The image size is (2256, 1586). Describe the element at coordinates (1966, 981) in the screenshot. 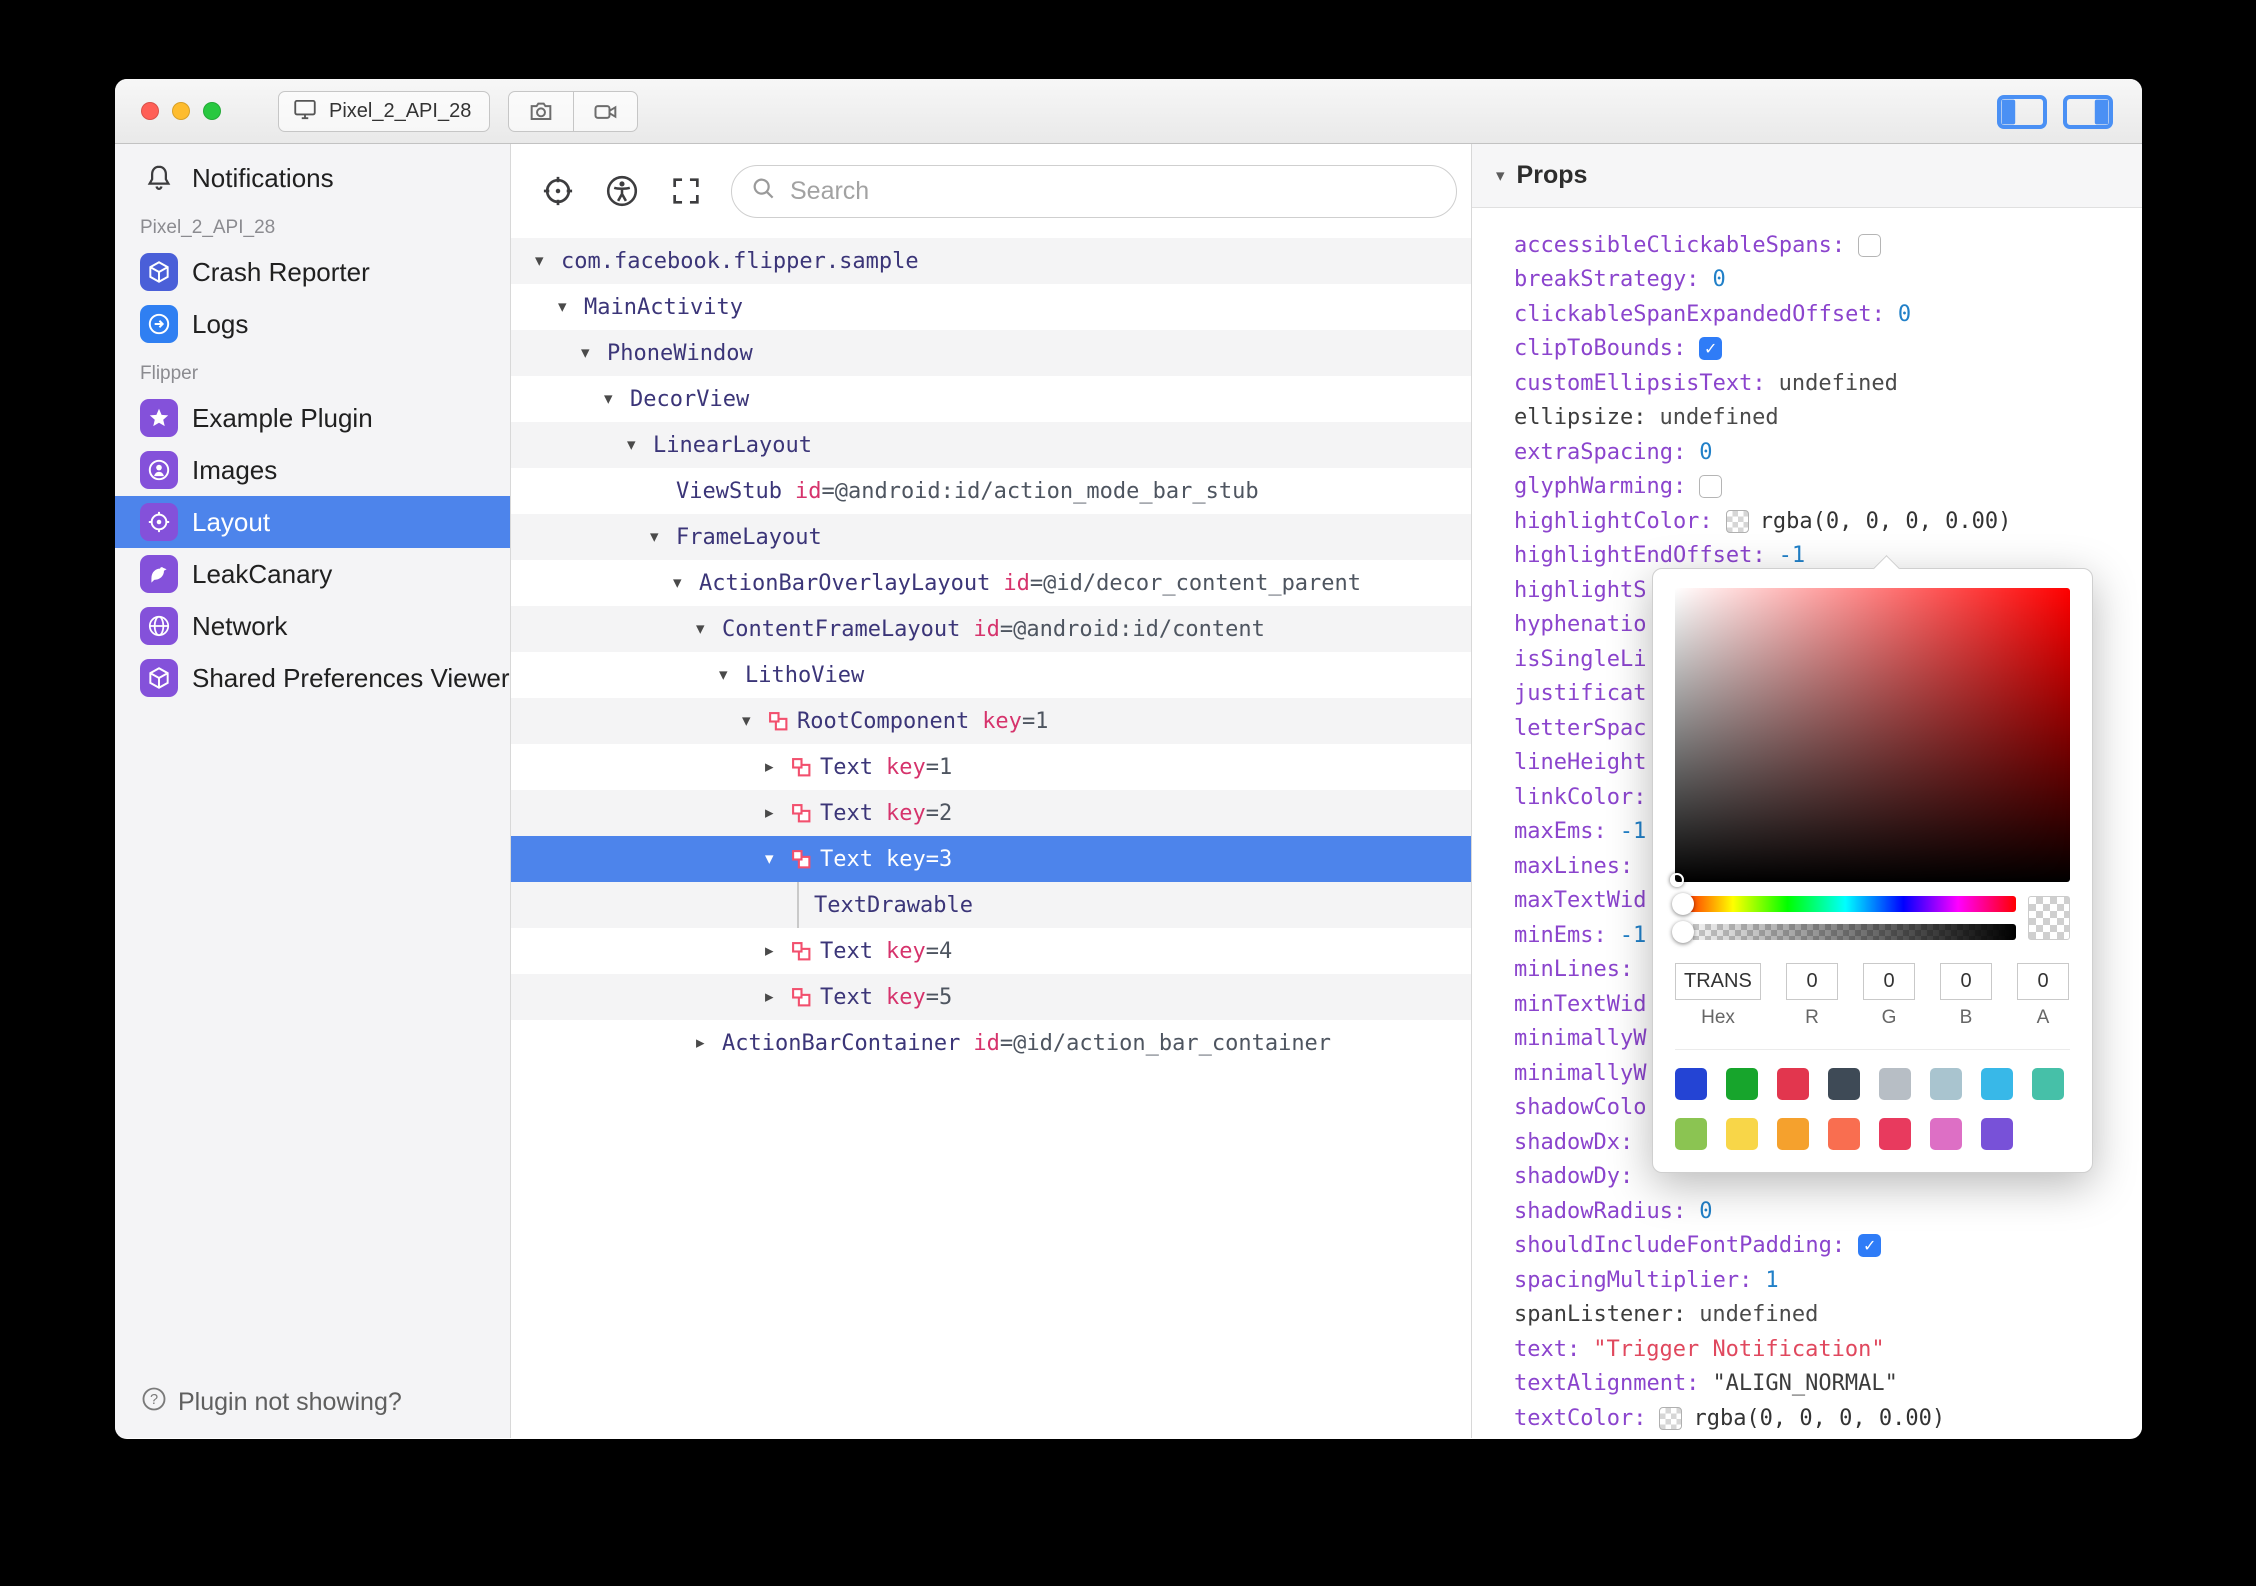

I see `blue-input: 0` at that location.